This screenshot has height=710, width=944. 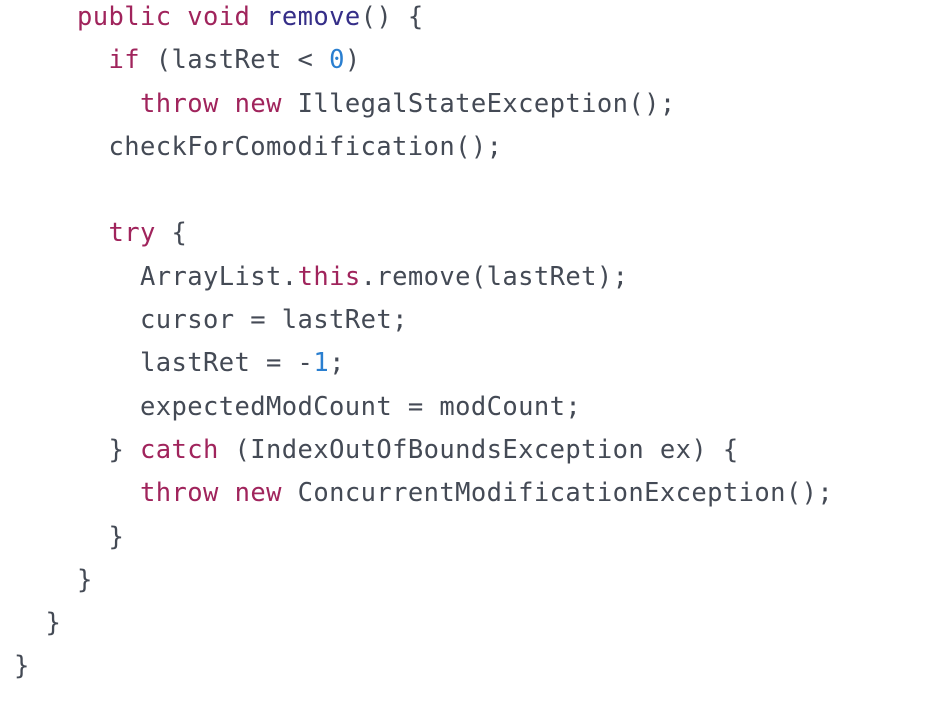 I want to click on code-token: (IndexOutOfBoundsException ex) {, so click(x=478, y=449).